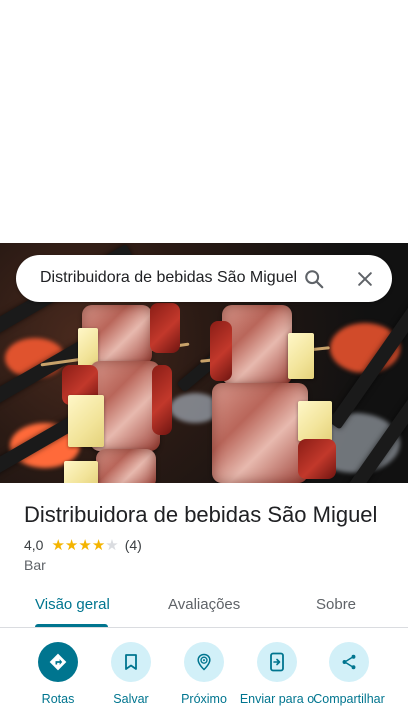 Image resolution: width=408 pixels, height=726 pixels. I want to click on tab-about: Sobre, so click(336, 604).